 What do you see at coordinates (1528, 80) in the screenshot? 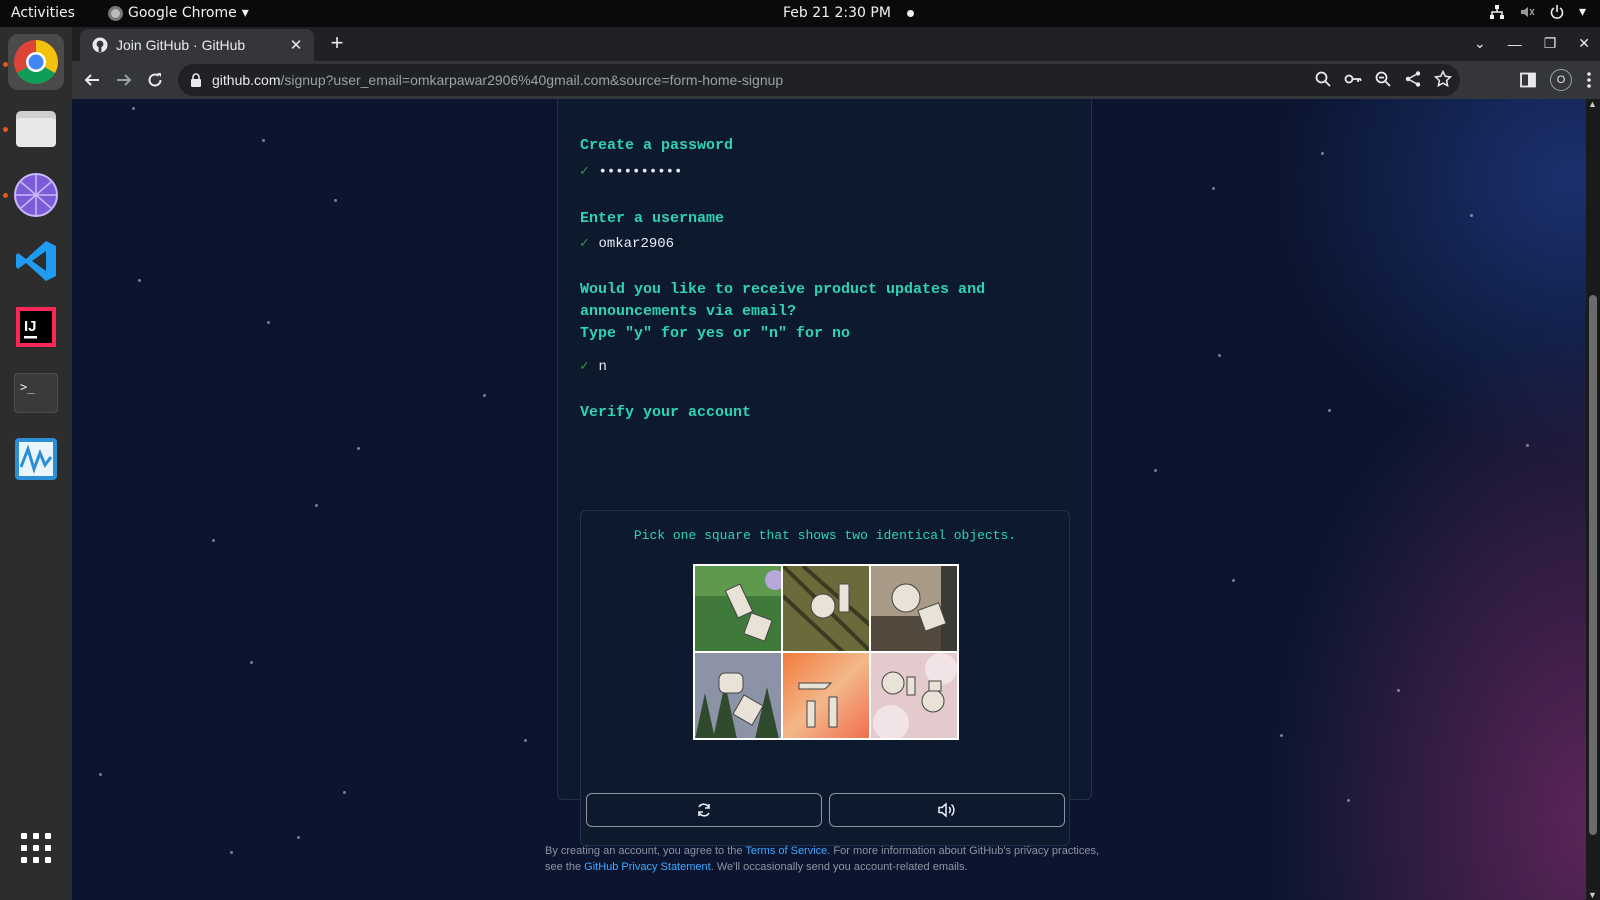
I see `side-panel-icon` at bounding box center [1528, 80].